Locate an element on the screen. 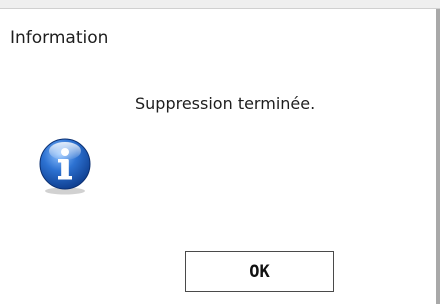 The width and height of the screenshot is (440, 304). ok-button: OK is located at coordinates (259, 271).